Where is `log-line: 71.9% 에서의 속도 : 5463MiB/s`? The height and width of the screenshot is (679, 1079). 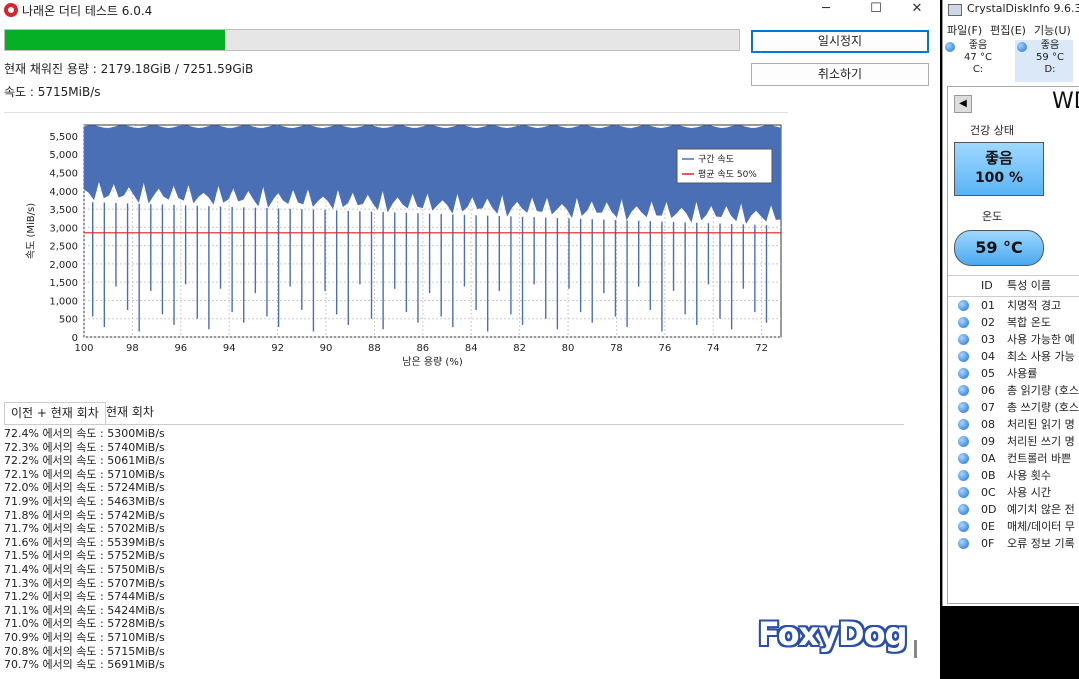
log-line: 71.9% 에서의 속도 : 5463MiB/s is located at coordinates (84, 501).